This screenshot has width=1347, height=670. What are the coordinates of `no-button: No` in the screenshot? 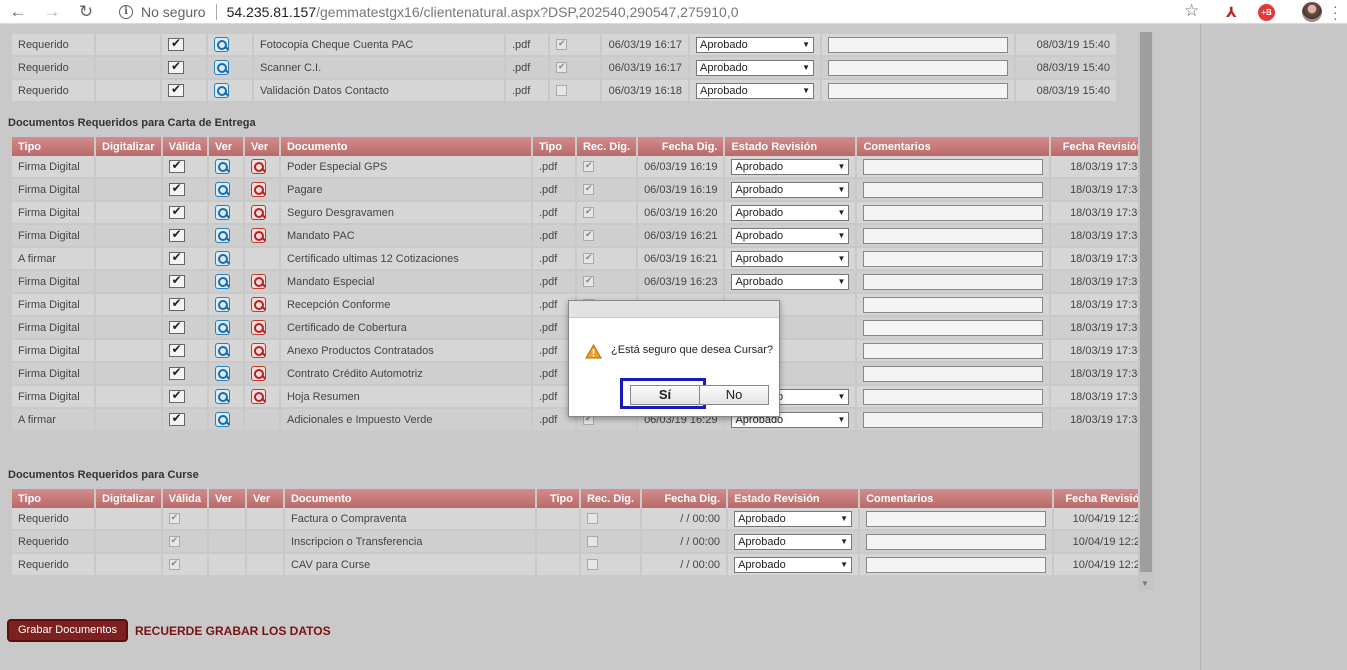 It's located at (734, 395).